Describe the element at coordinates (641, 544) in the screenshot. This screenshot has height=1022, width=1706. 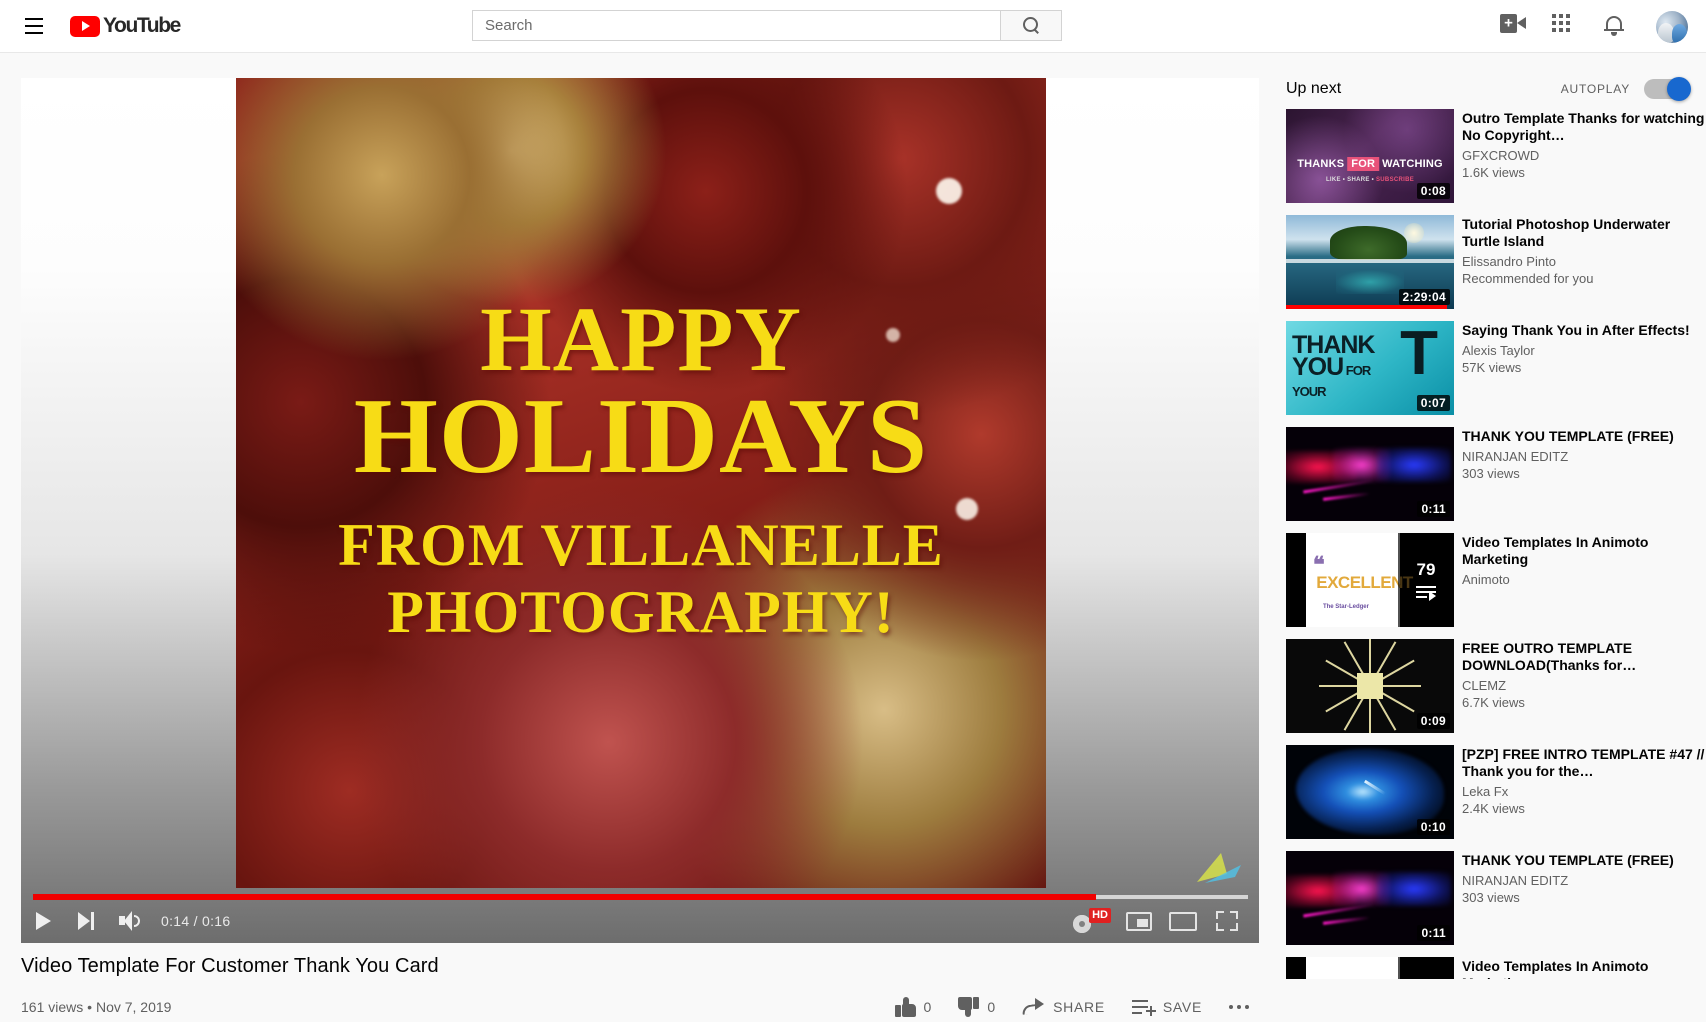
I see `overlay-line-3: FROM VILLANELLE` at that location.